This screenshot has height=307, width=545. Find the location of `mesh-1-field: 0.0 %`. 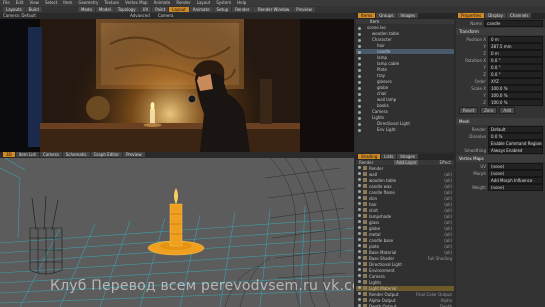

mesh-1-field: 0.0 % is located at coordinates (515, 136).